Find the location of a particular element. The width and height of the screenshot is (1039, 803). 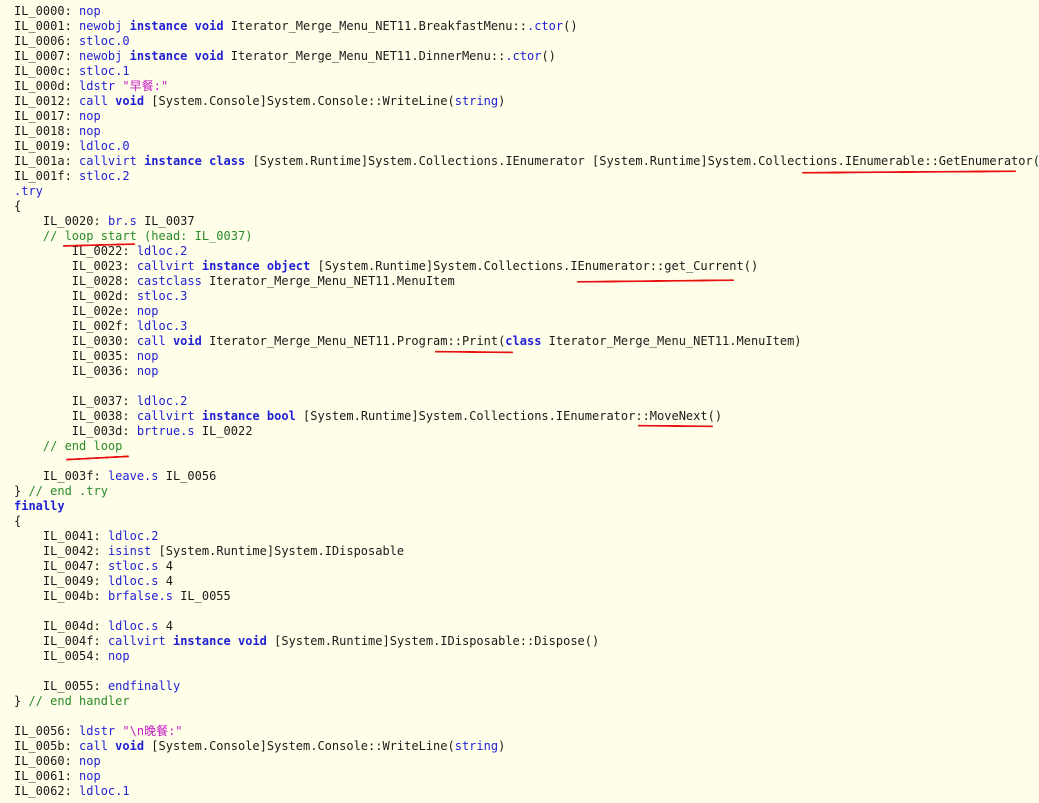

il-opcode: ldloc.0 is located at coordinates (104, 146).